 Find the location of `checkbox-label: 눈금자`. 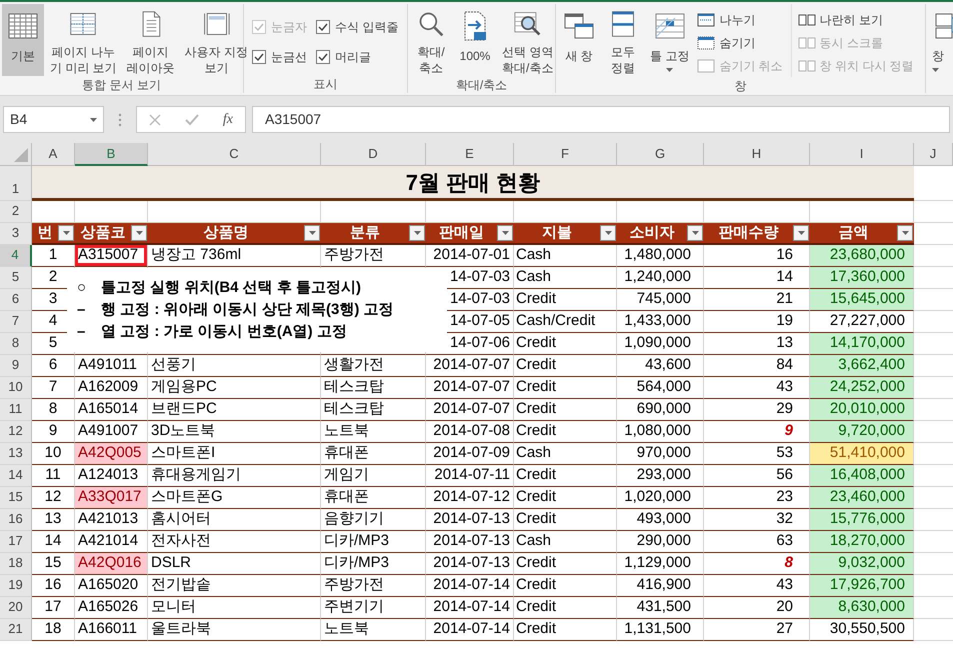

checkbox-label: 눈금자 is located at coordinates (289, 27).